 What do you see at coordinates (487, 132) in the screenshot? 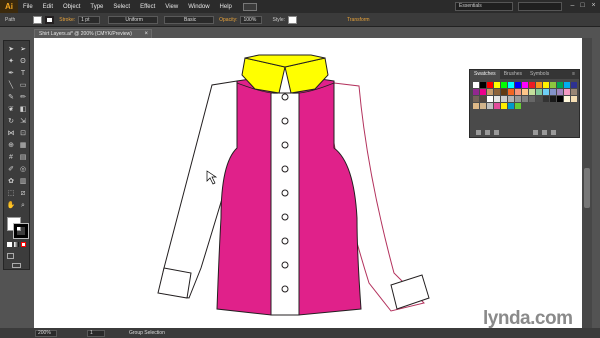
I see `show-kinds-icon` at bounding box center [487, 132].